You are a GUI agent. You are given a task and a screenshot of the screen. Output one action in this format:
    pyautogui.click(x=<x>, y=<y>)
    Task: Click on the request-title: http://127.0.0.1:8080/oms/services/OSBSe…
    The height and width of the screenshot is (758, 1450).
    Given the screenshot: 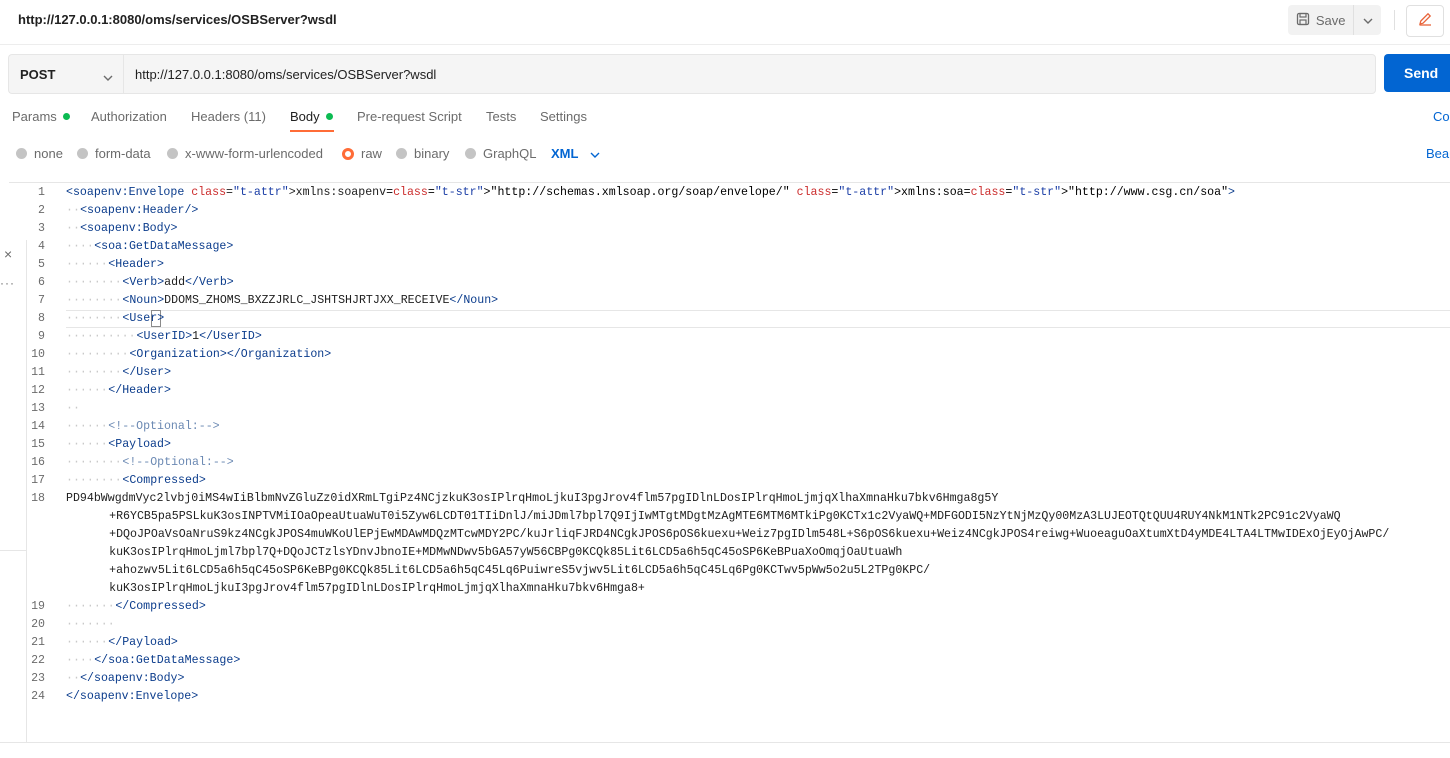 What is the action you would take?
    pyautogui.click(x=177, y=19)
    